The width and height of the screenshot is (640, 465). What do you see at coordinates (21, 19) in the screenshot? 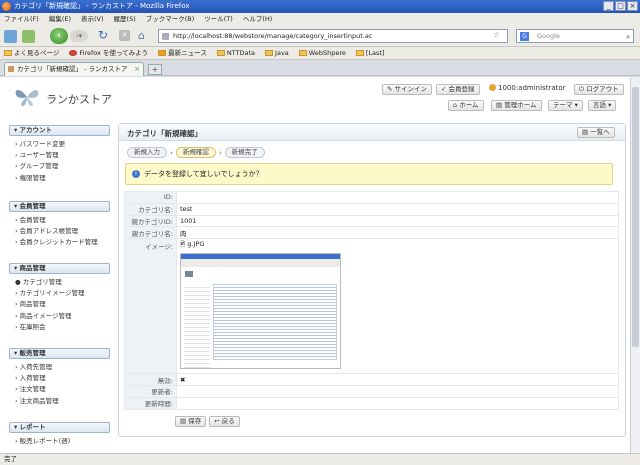
I see `menu-file: ファイル(F)` at bounding box center [21, 19].